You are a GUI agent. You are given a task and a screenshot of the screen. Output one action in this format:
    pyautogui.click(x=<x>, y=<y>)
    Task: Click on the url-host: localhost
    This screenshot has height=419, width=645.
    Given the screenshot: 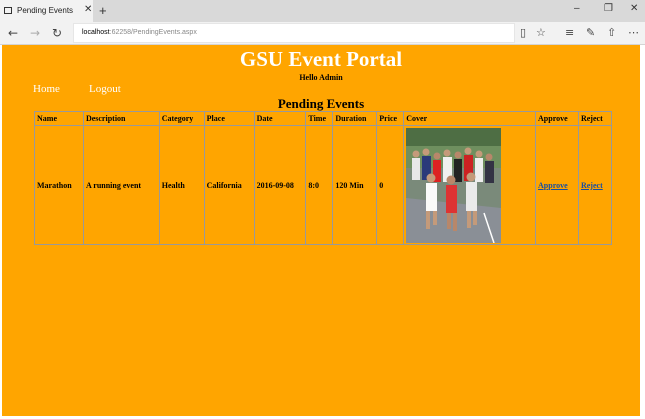 What is the action you would take?
    pyautogui.click(x=96, y=32)
    